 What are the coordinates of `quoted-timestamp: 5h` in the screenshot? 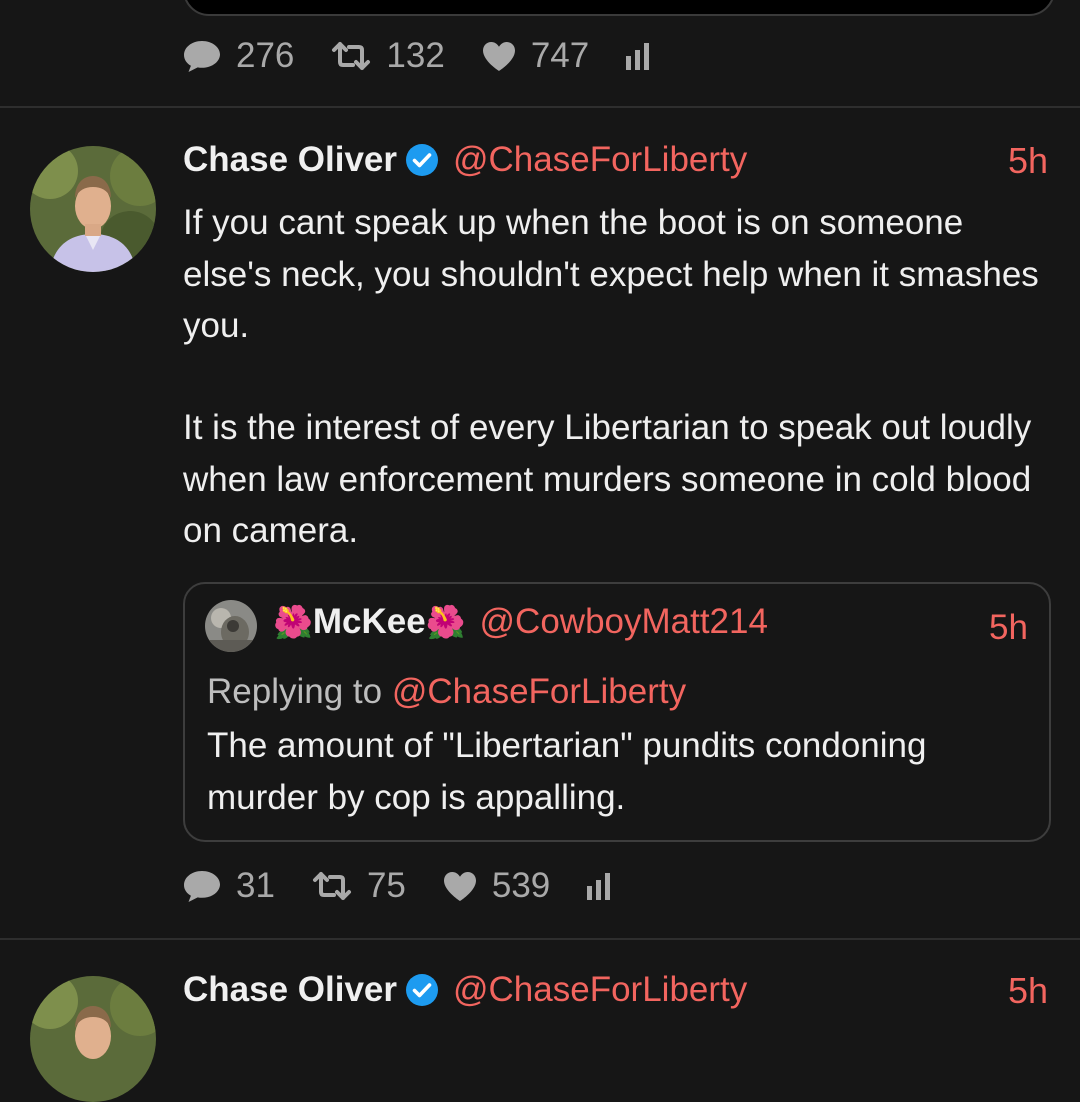 It's located at (1008, 628).